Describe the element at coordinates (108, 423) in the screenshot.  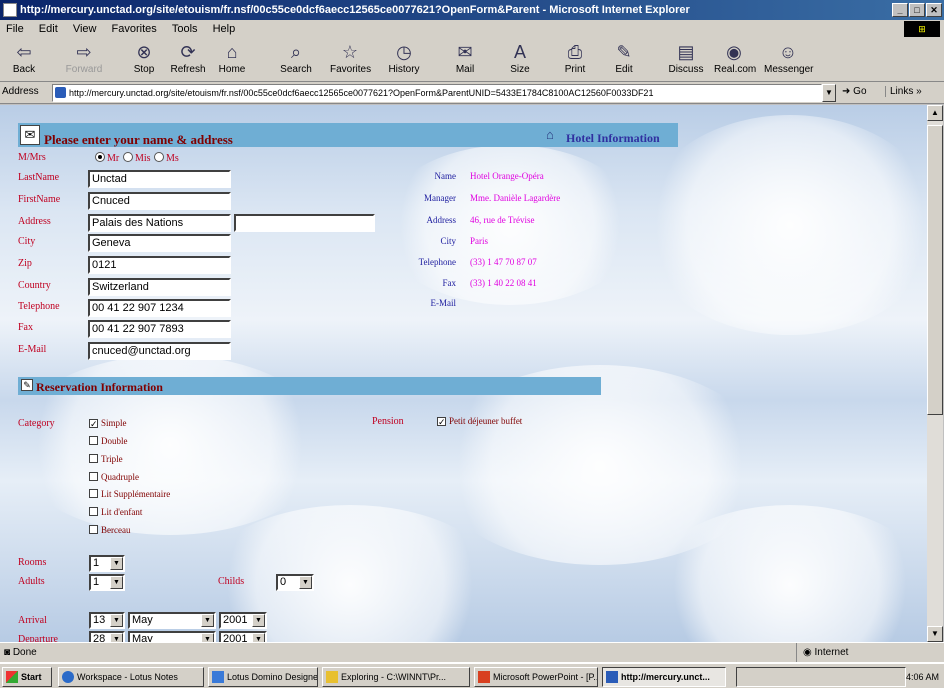
I see `category-simple-checkbox: ✓ Simple` at that location.